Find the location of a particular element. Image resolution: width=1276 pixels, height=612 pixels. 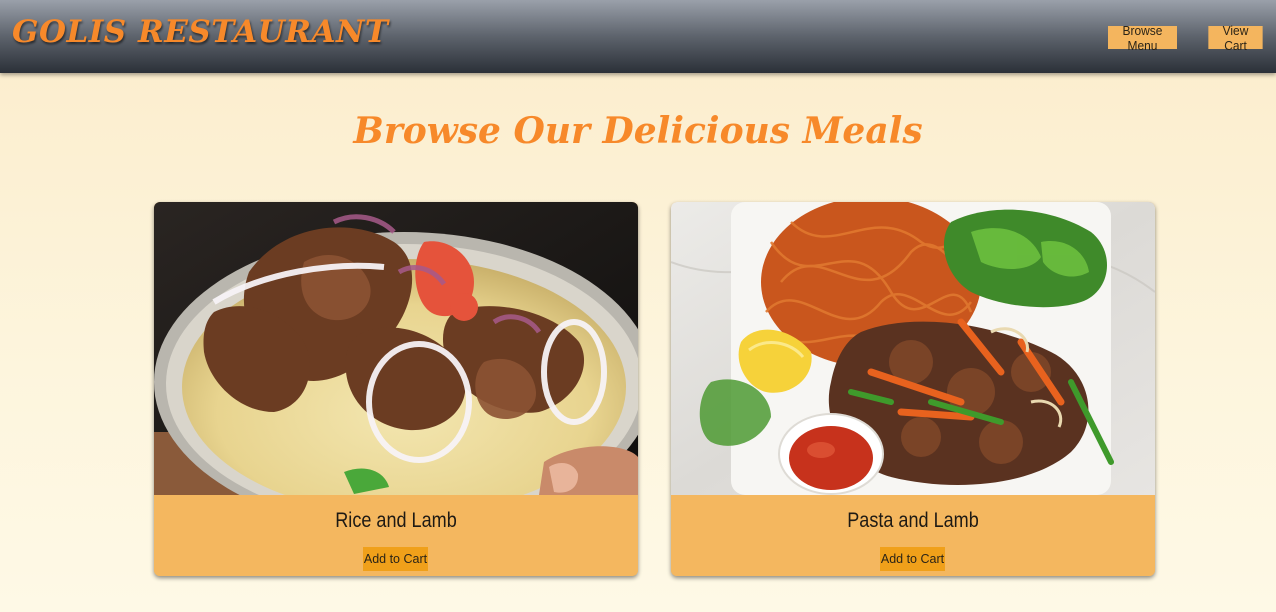

meal-name: Pasta and Lamb is located at coordinates (913, 520).